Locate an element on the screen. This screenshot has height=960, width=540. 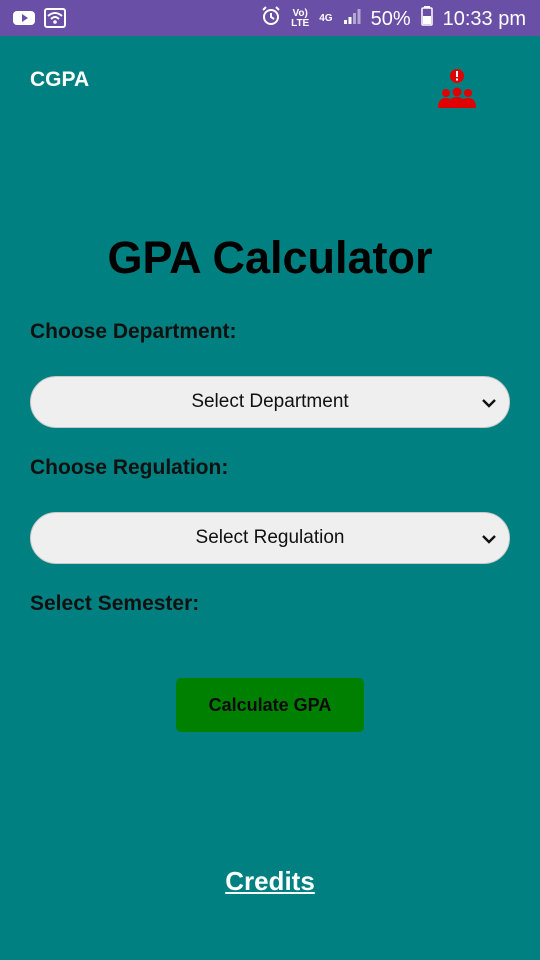
status-bar: Vo) LTE 4G 50% 10:33 pm is located at coordinates (270, 18).